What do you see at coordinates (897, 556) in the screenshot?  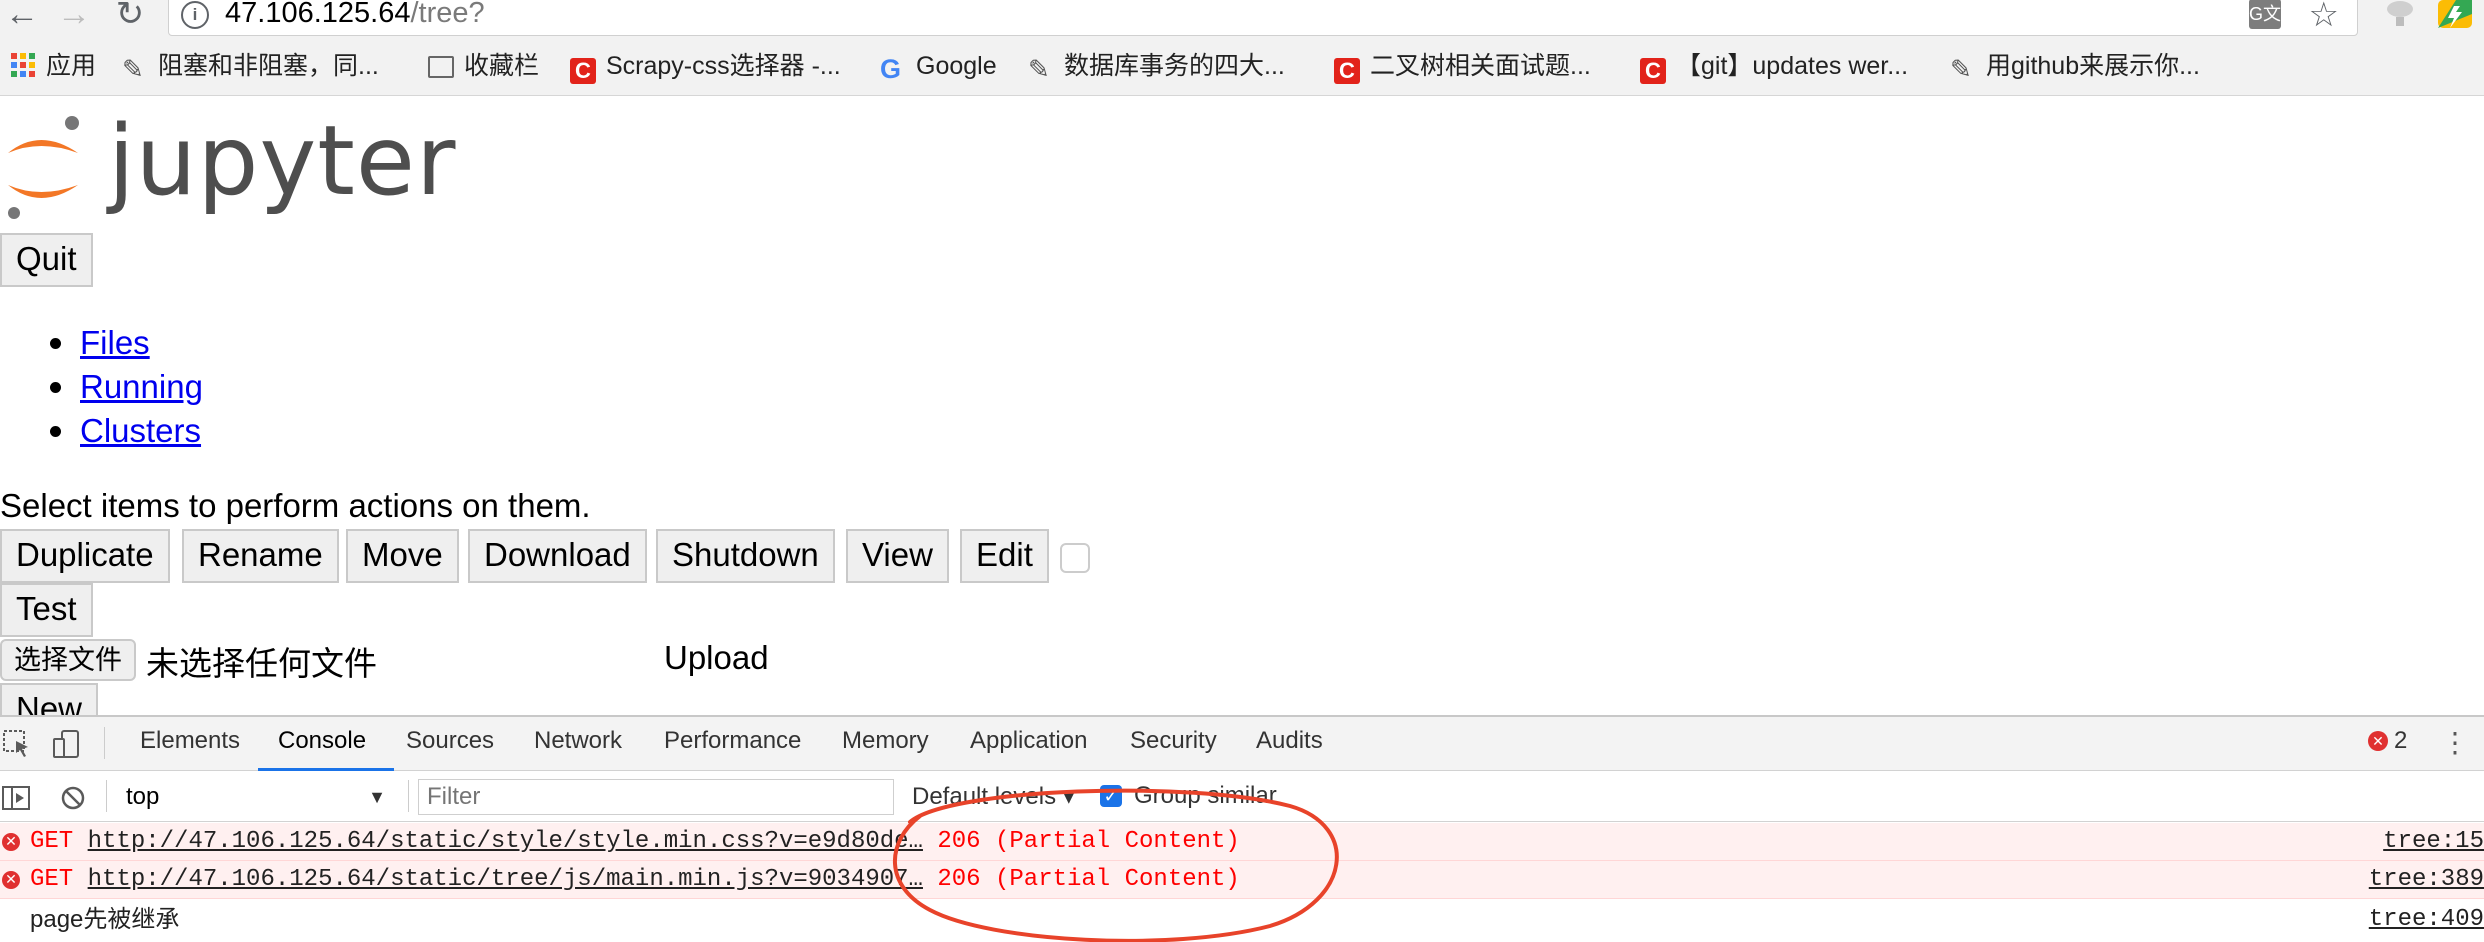 I see `view-button: View` at bounding box center [897, 556].